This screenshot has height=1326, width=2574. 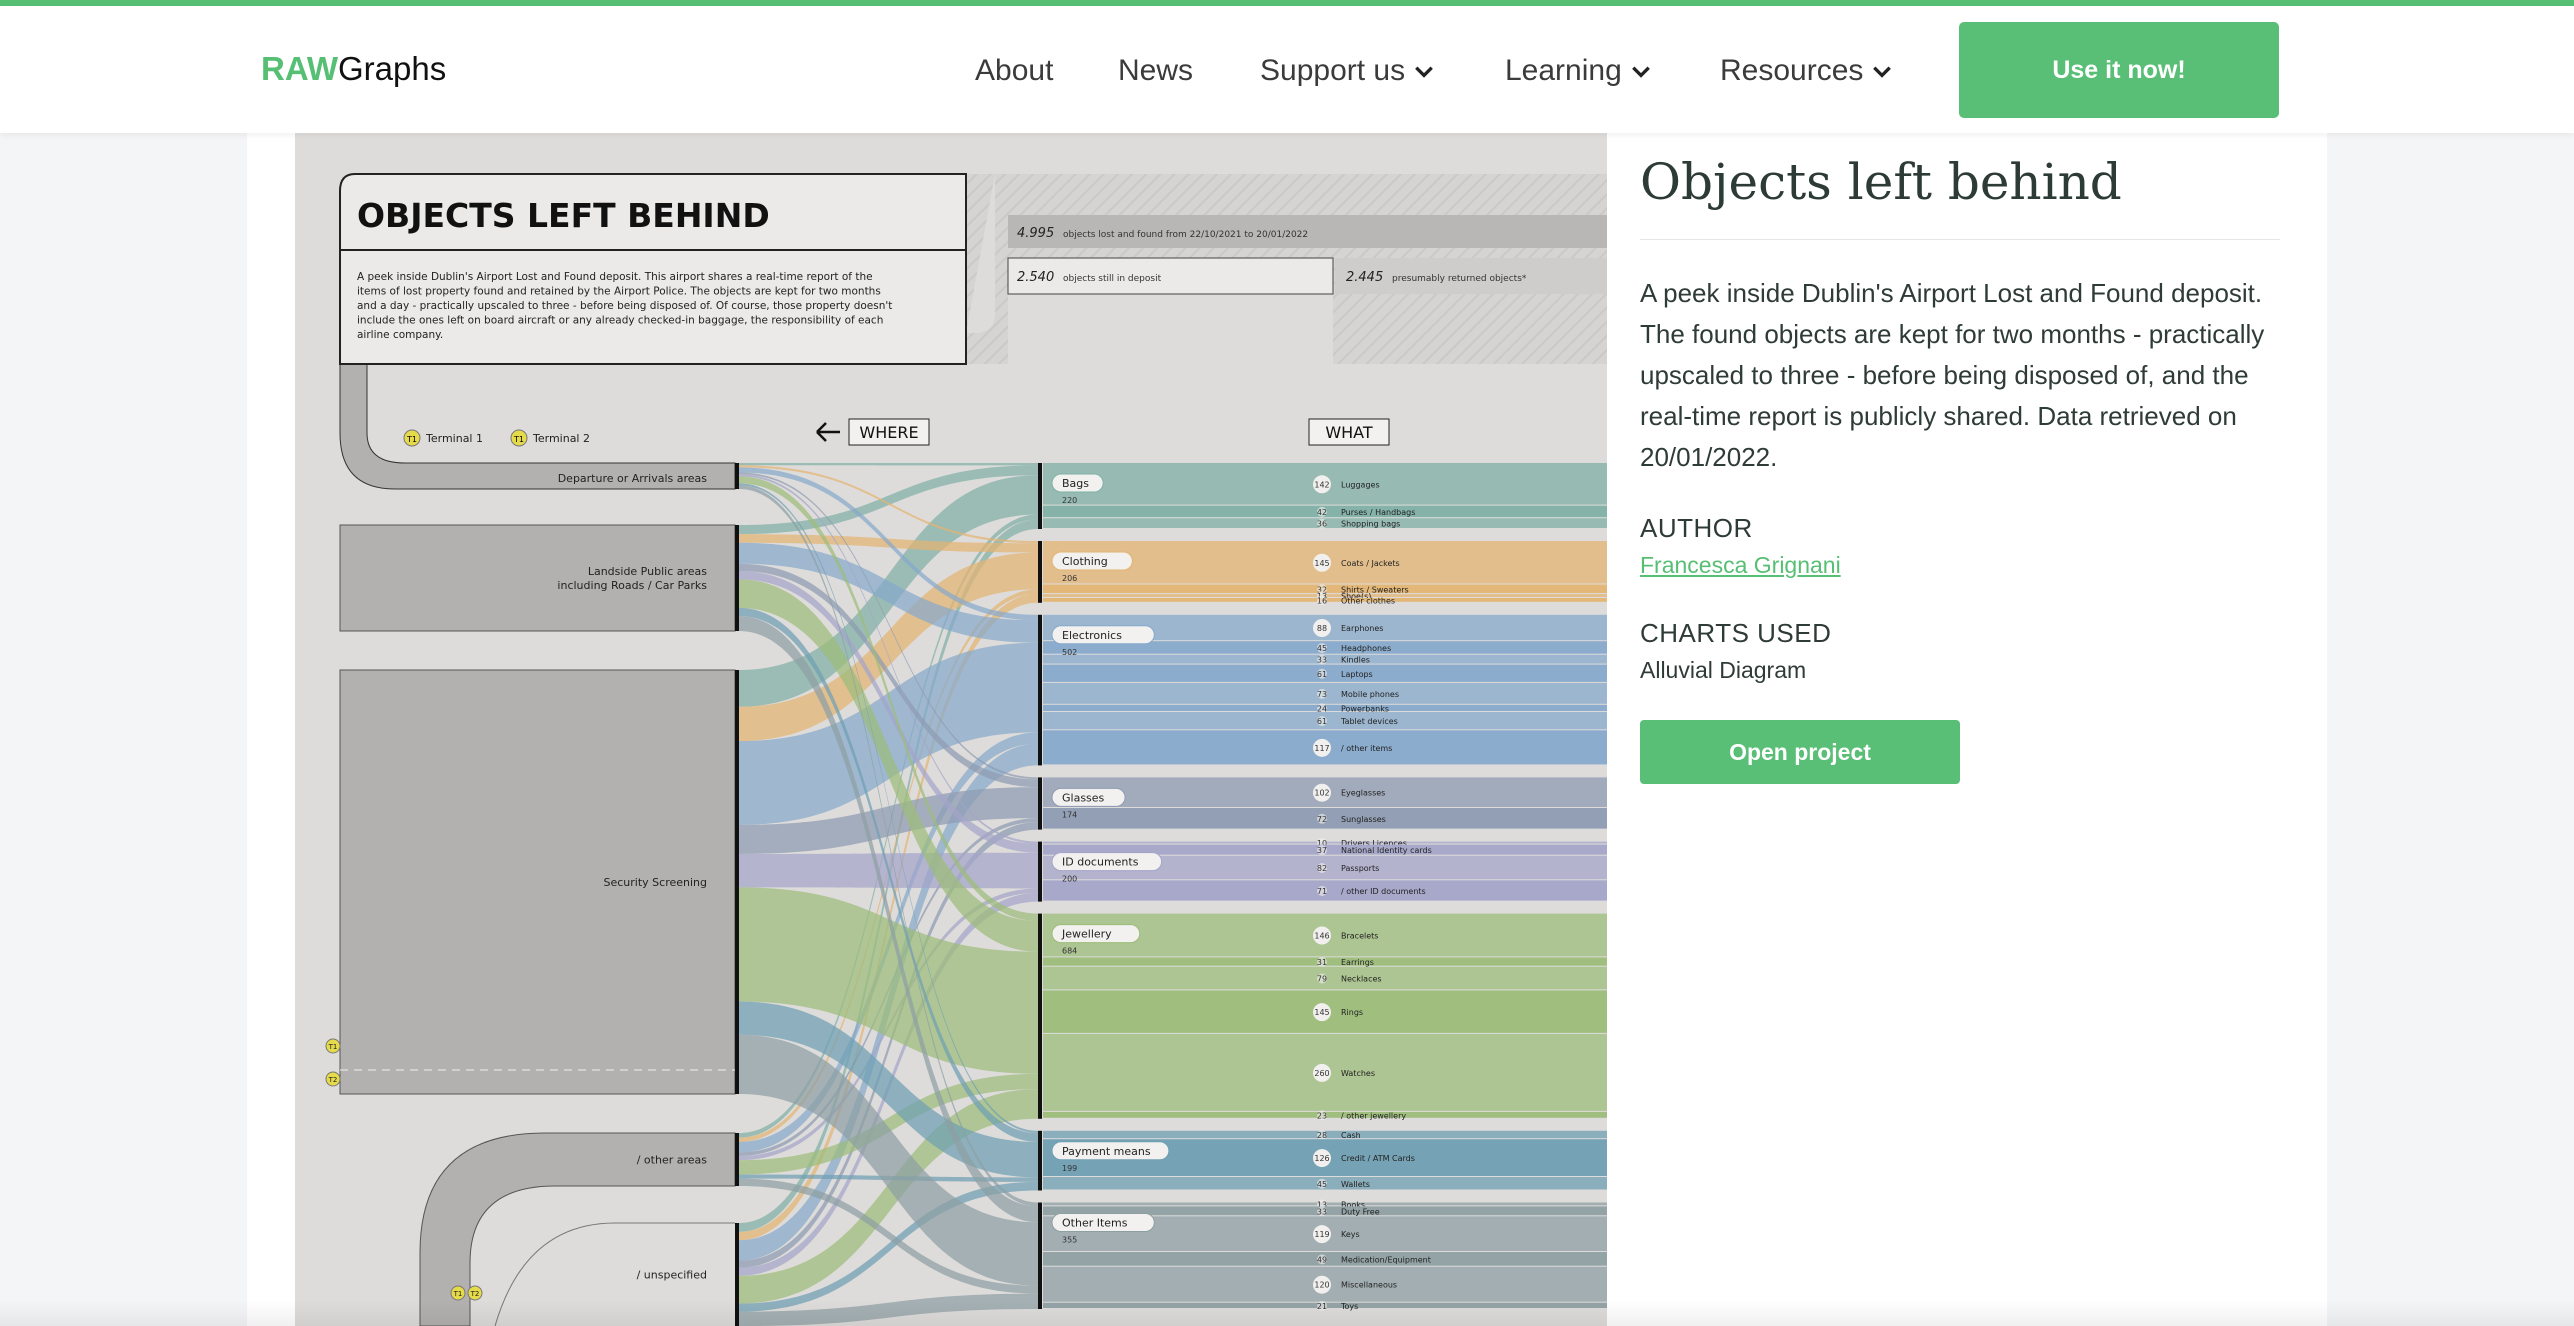 I want to click on category-total: 355, so click(x=1069, y=1240).